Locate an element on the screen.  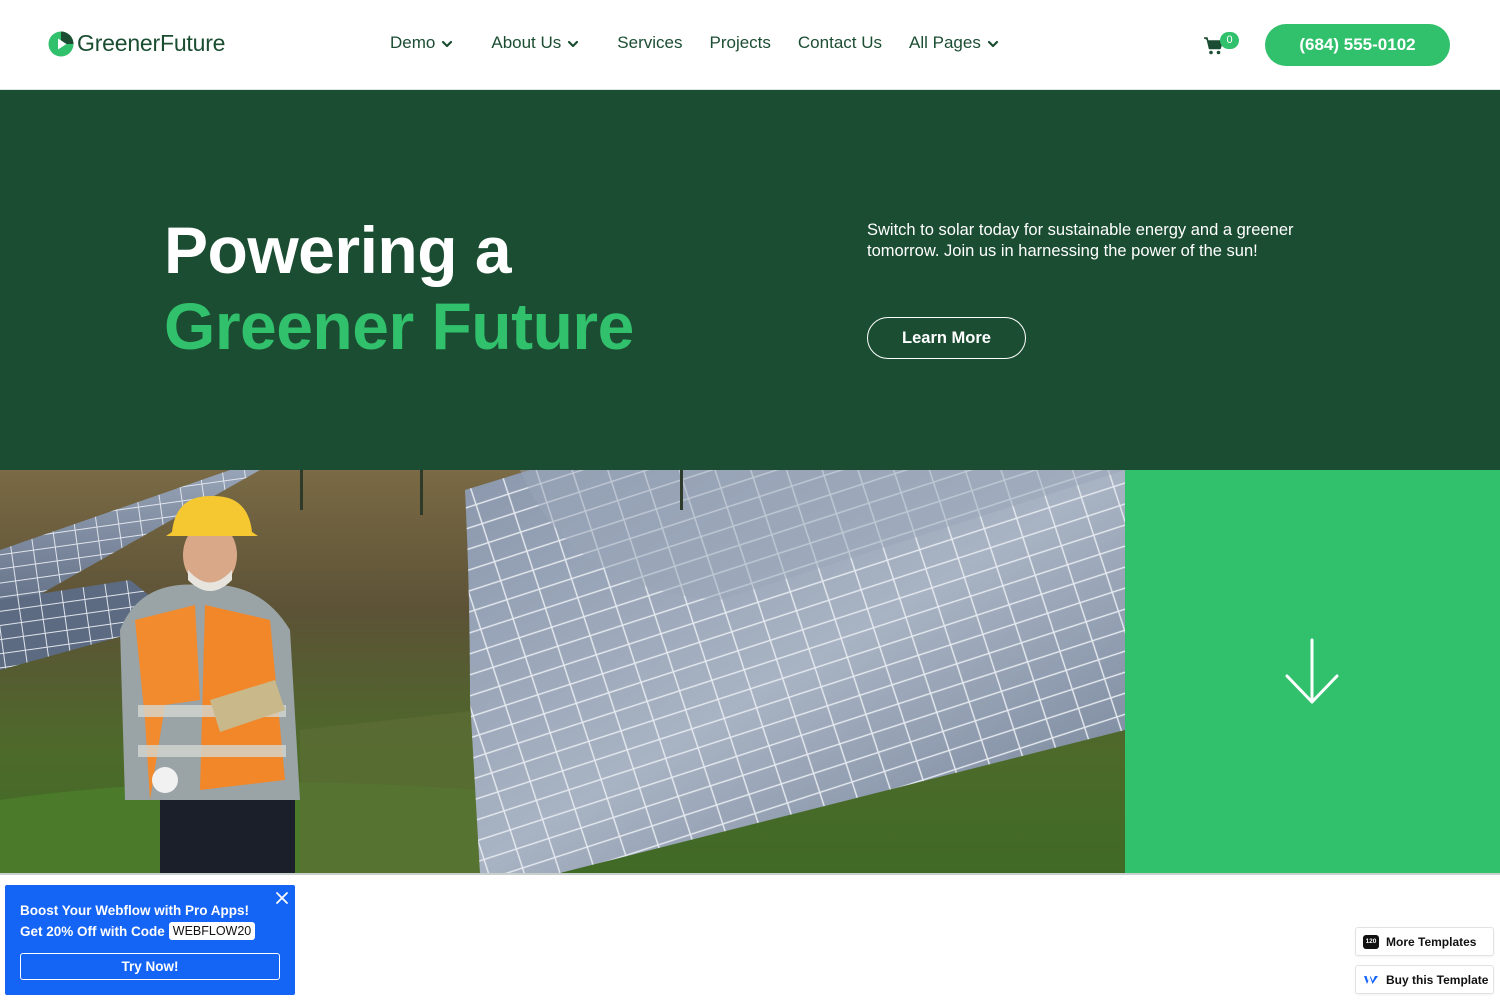
hero-title: Powering a Greener Future is located at coordinates (399, 288).